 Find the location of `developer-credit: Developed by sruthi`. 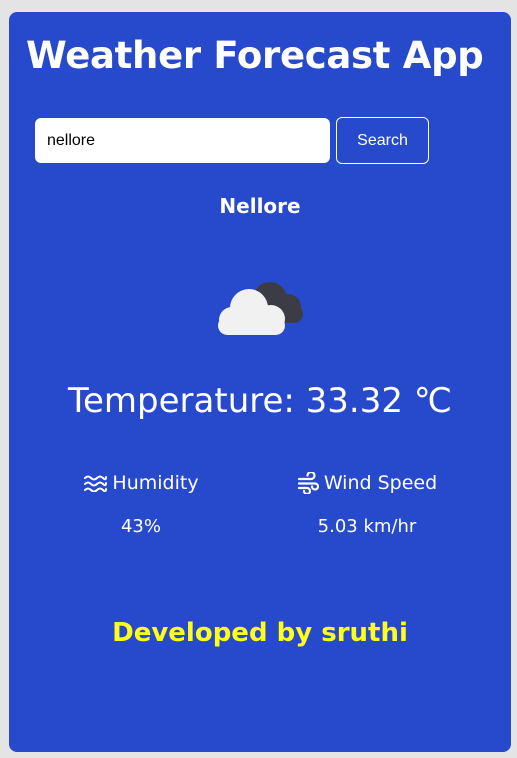

developer-credit: Developed by sruthi is located at coordinates (260, 633).